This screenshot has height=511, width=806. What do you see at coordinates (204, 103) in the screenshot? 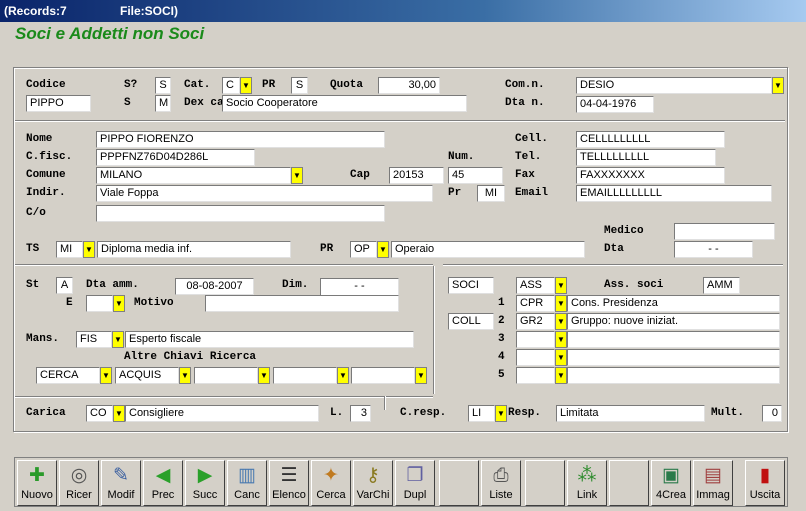
I see `dex-ca-label: Dex ca` at bounding box center [204, 103].